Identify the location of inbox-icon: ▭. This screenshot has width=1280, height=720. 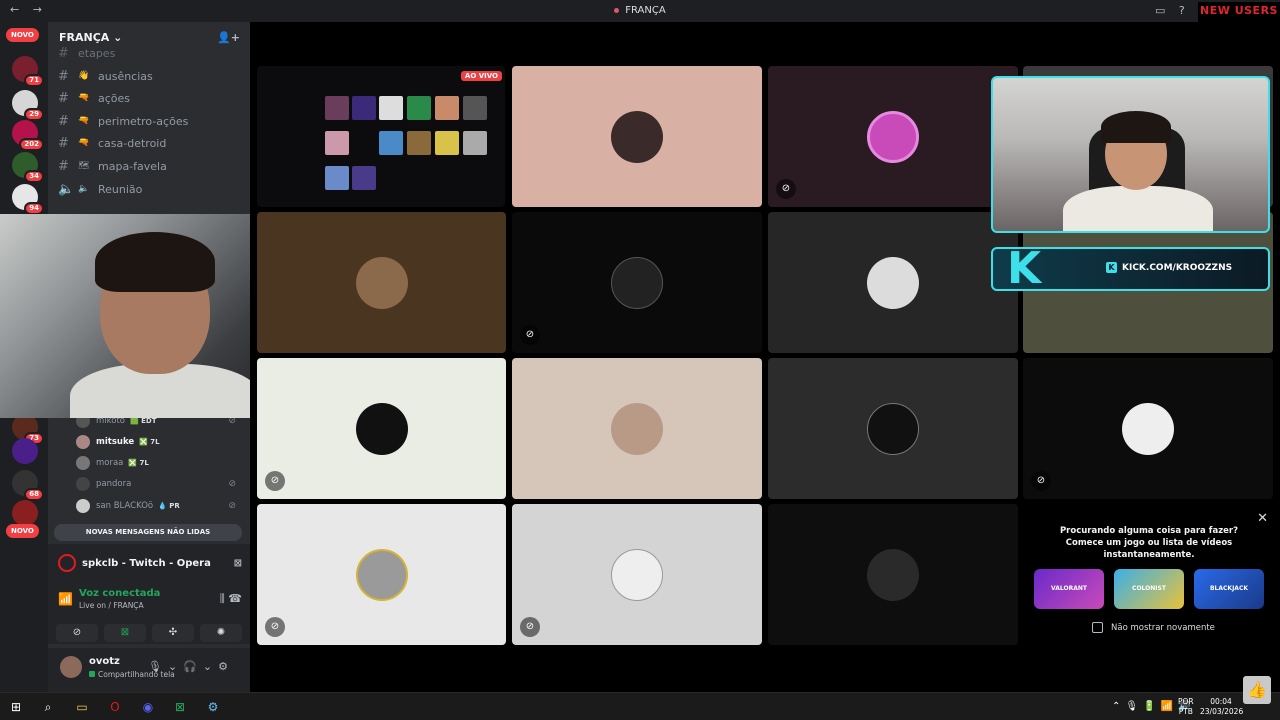
(1160, 10).